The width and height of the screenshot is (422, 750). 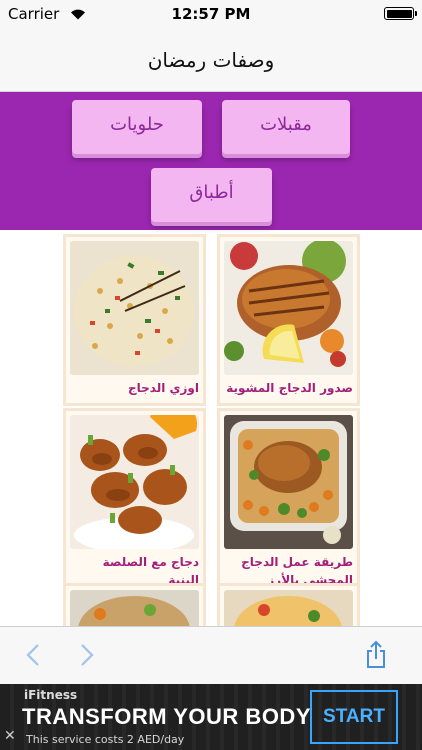 I want to click on stuffed-chicken-image, so click(x=288, y=482).